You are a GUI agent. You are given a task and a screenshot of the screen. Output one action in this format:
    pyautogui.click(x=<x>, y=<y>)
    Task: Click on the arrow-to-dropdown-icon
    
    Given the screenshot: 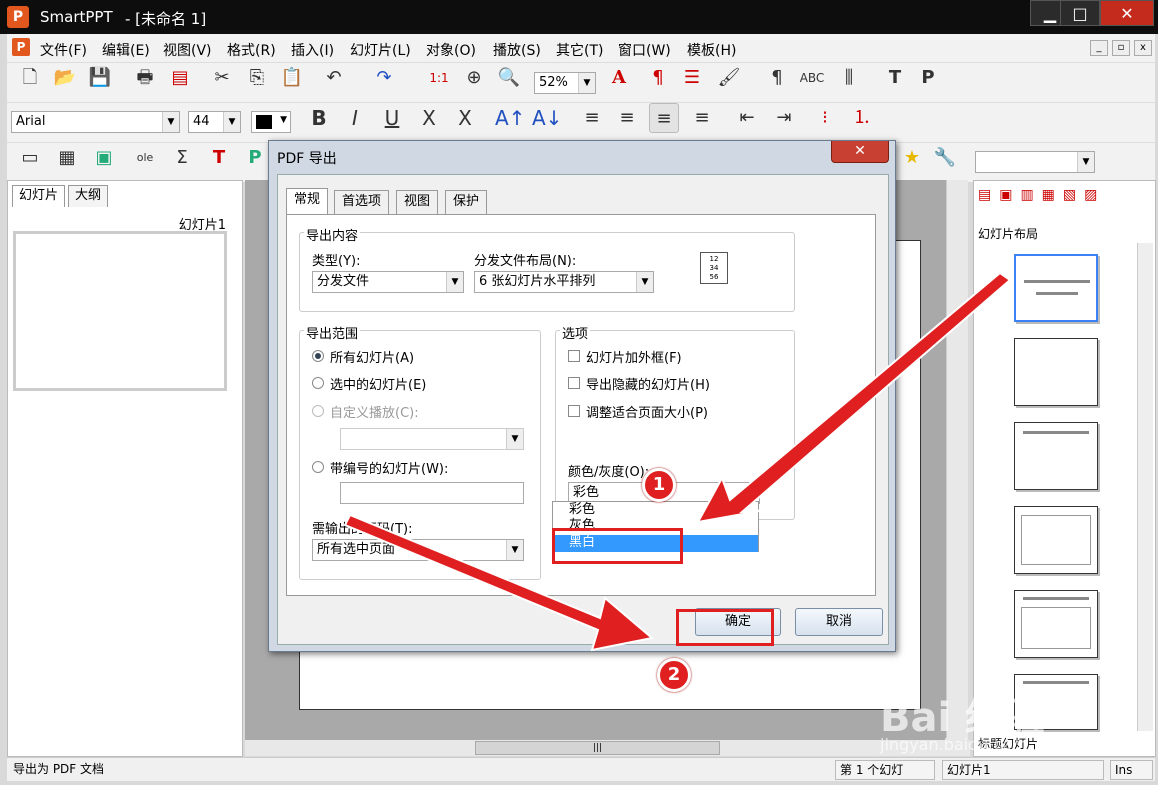 What is the action you would take?
    pyautogui.click(x=854, y=397)
    